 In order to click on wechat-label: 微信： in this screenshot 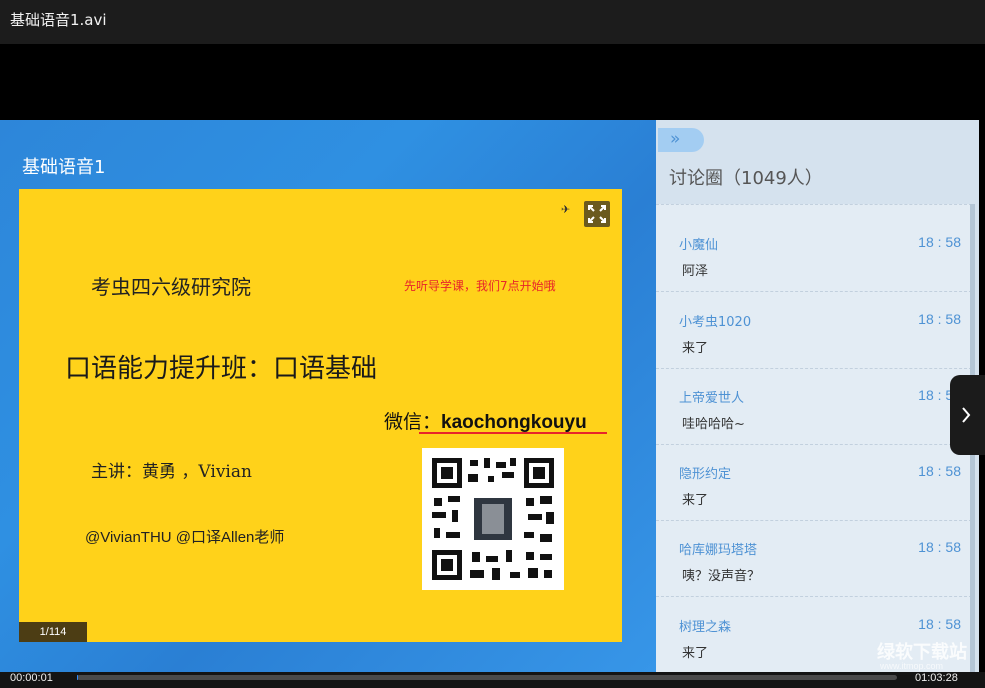, I will do `click(413, 422)`.